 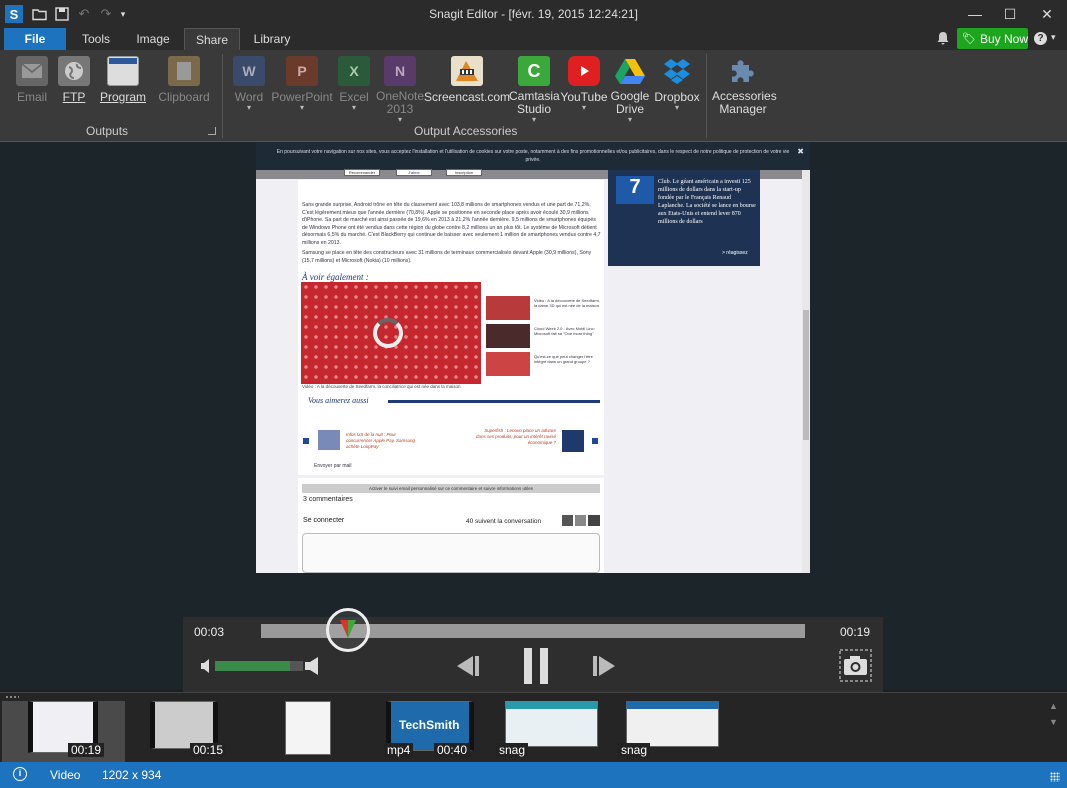 I want to click on buy-now-button: 🏷 Buy Now, so click(x=992, y=38).